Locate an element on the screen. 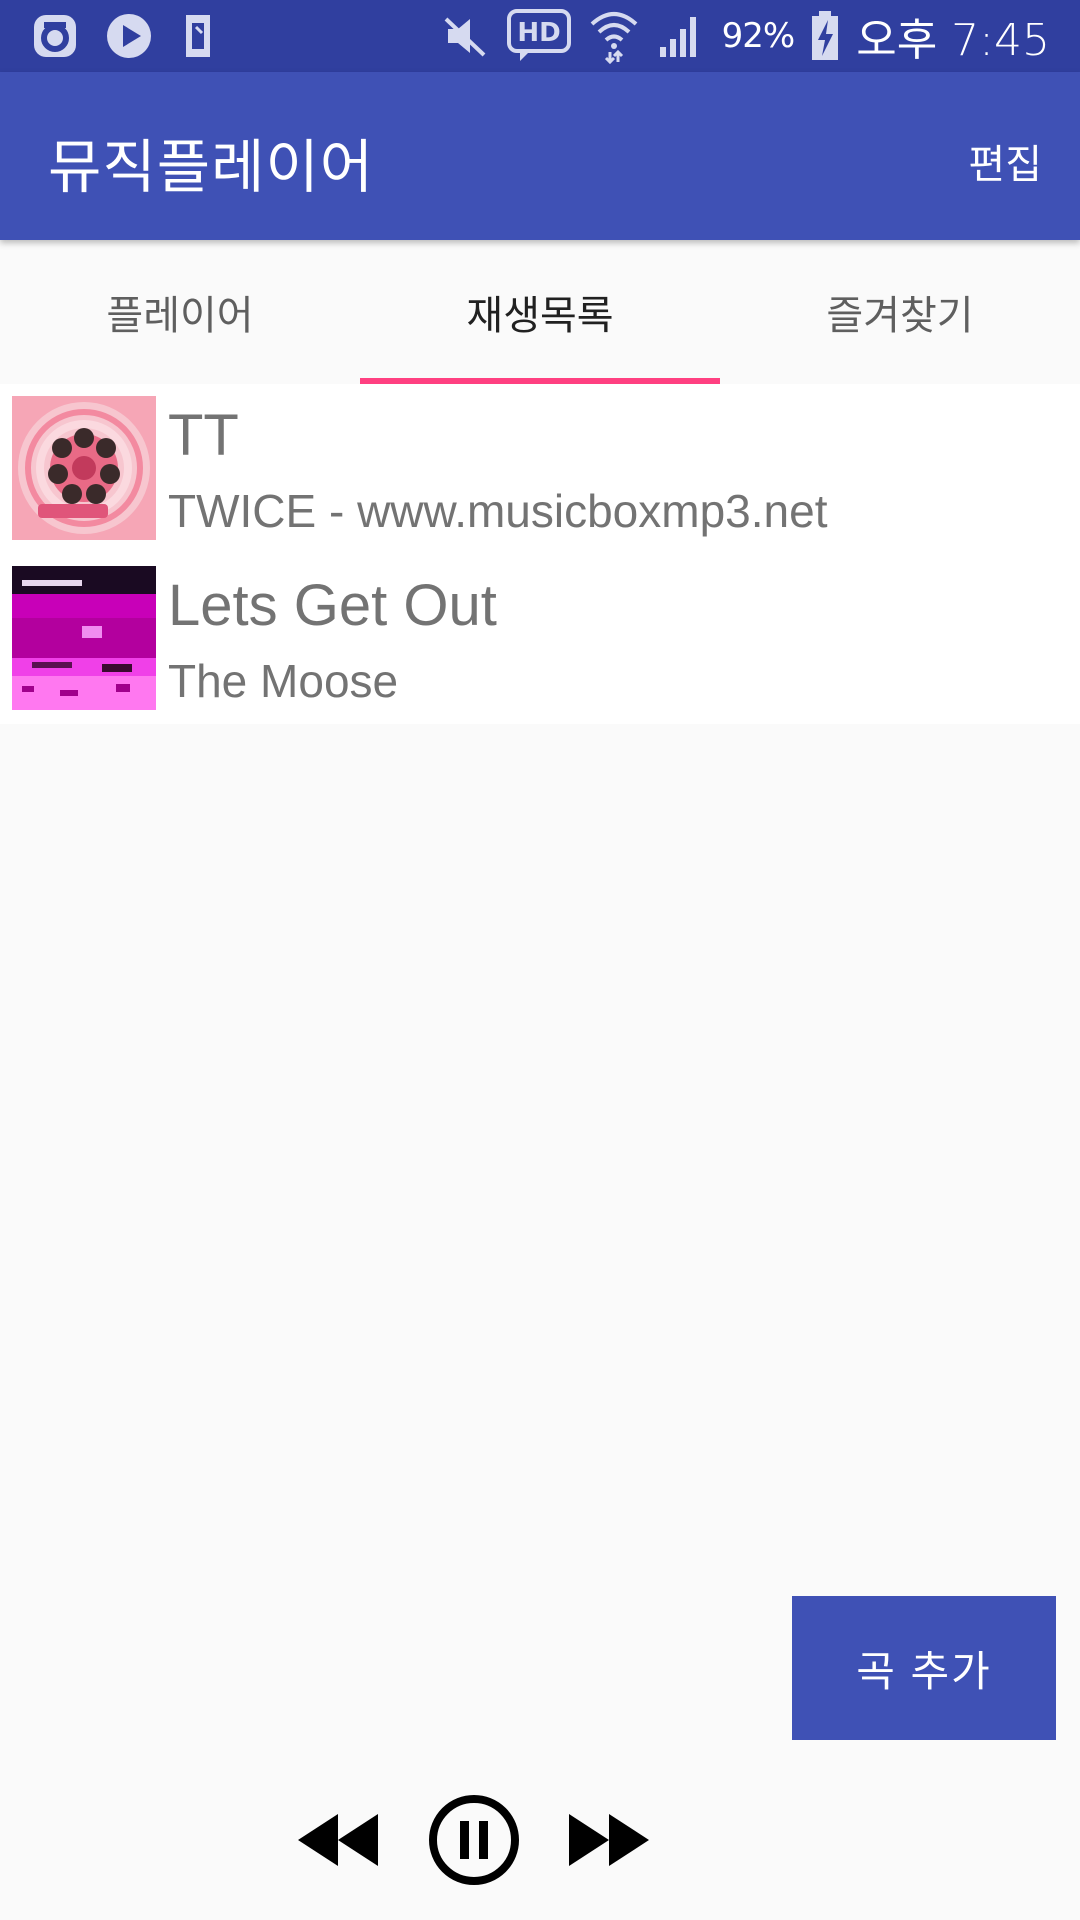  rewind-icon is located at coordinates (338, 1840).